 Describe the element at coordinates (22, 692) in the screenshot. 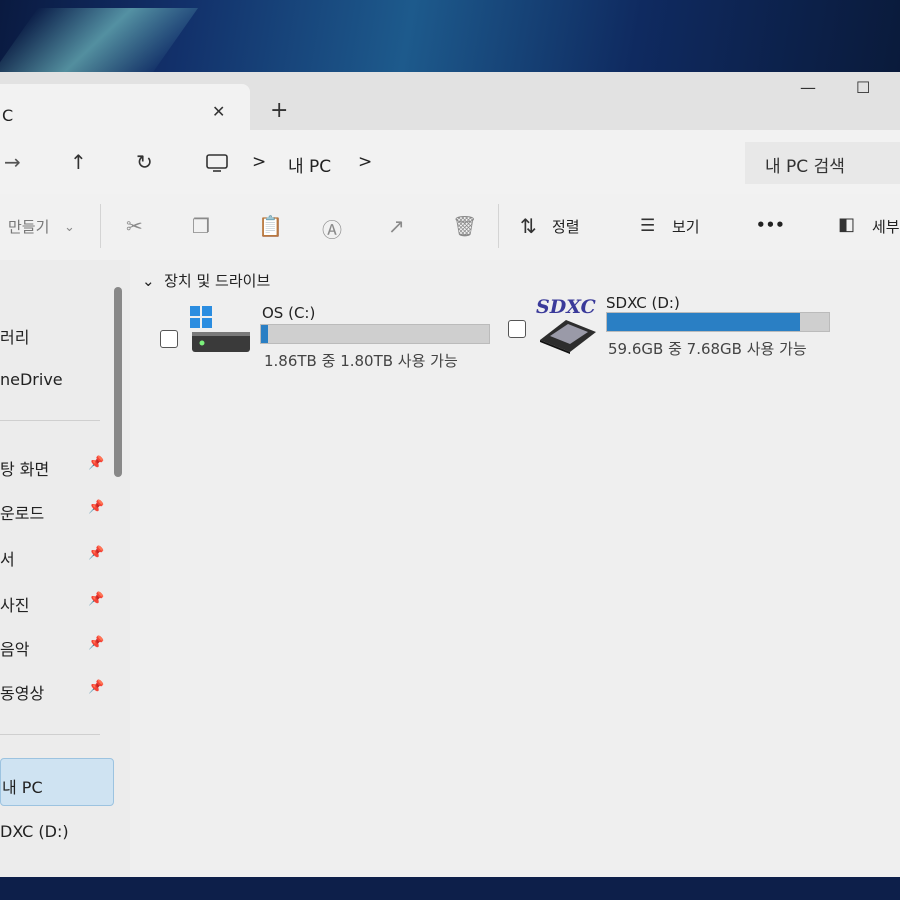

I see `sidebar-item-videos: 동영상` at that location.